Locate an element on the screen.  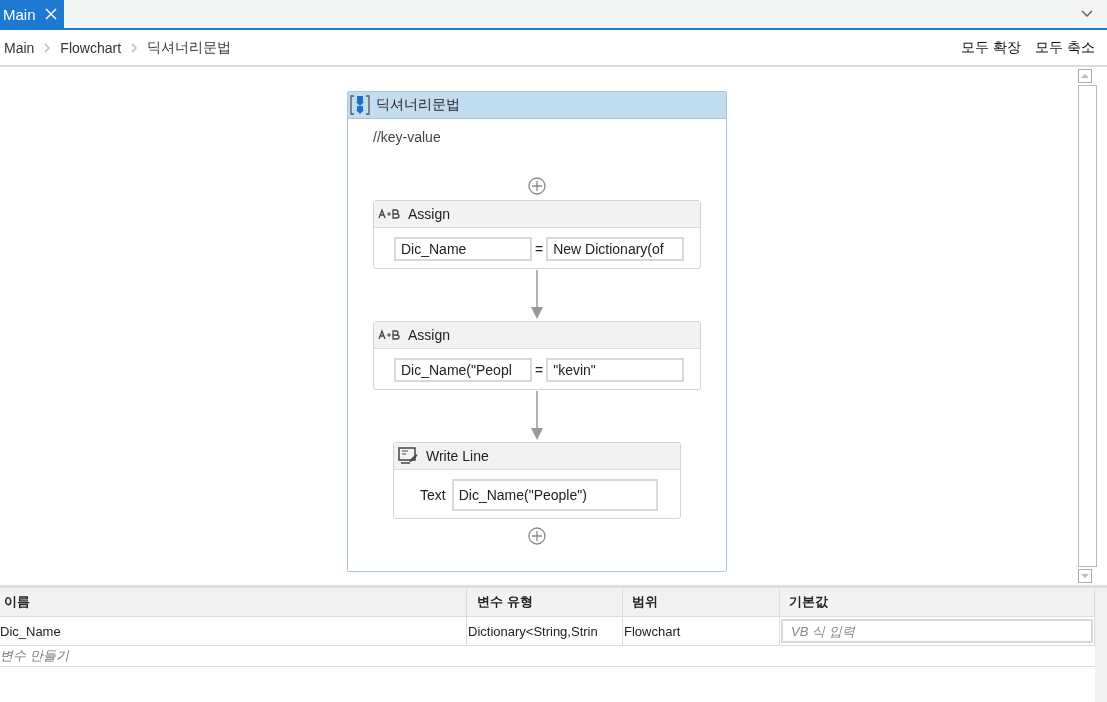
breadcrumb-link: 딕셔너리문법 is located at coordinates (189, 47).